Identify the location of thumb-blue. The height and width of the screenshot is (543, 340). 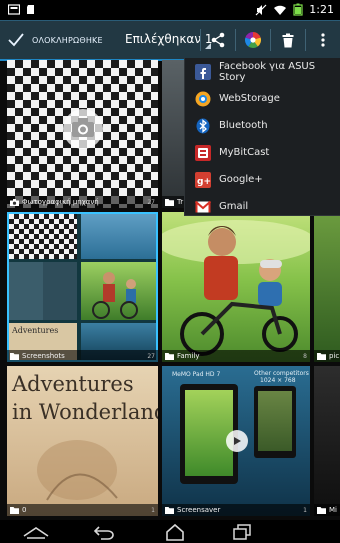
(118, 236).